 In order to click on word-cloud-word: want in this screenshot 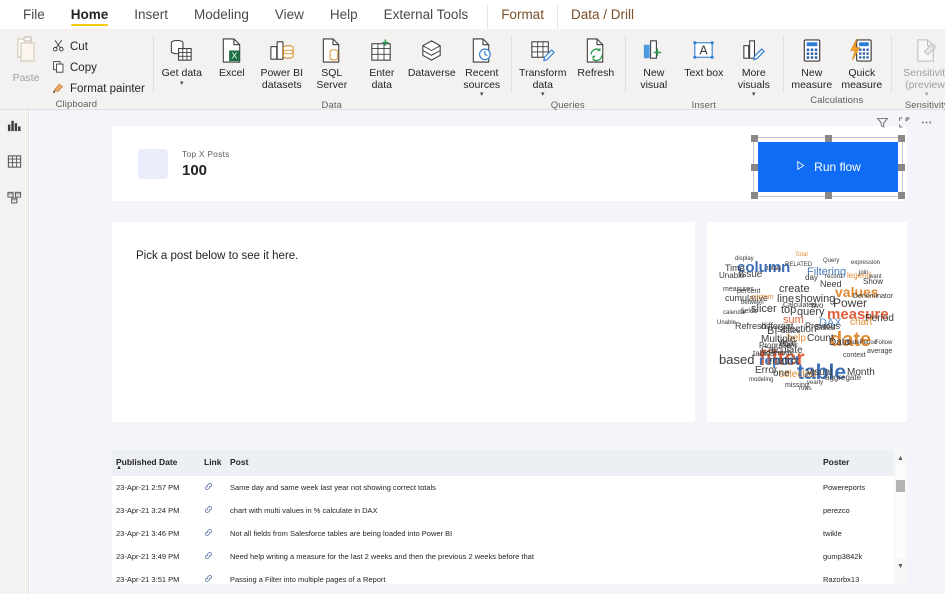, I will do `click(875, 277)`.